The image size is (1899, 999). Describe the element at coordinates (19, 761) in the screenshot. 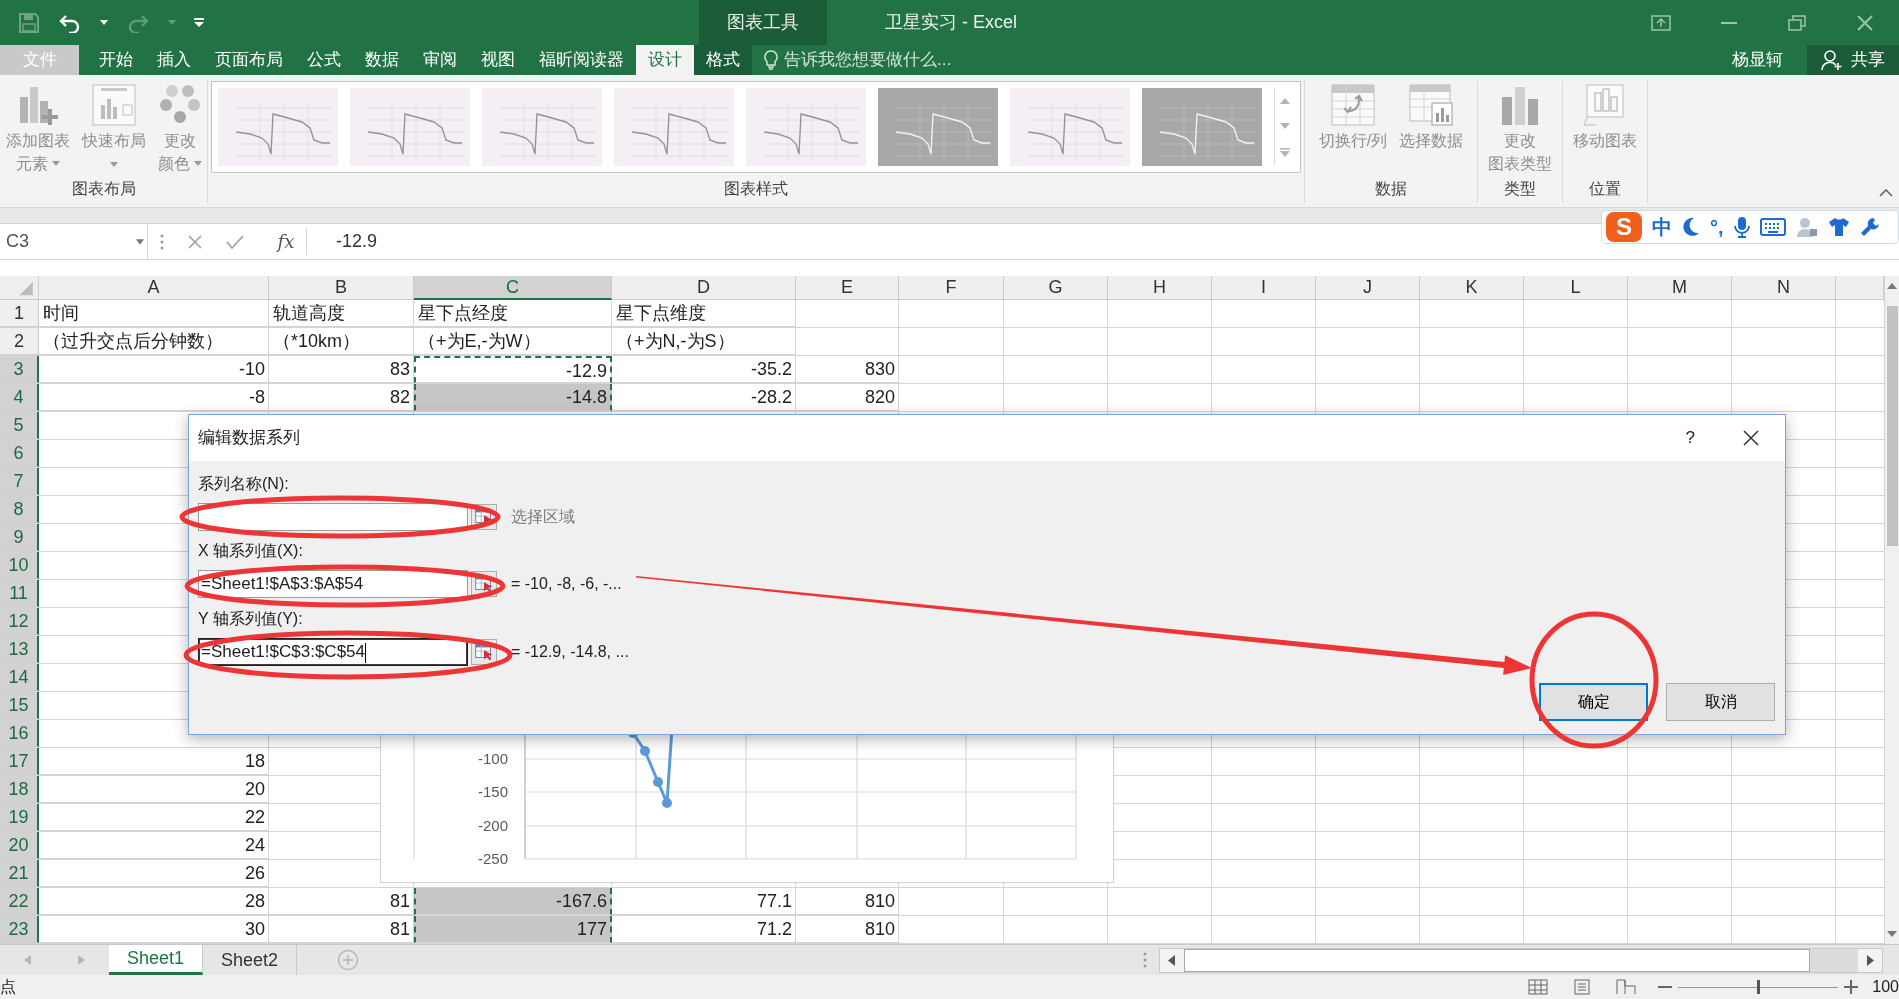

I see `row-header: 17` at that location.